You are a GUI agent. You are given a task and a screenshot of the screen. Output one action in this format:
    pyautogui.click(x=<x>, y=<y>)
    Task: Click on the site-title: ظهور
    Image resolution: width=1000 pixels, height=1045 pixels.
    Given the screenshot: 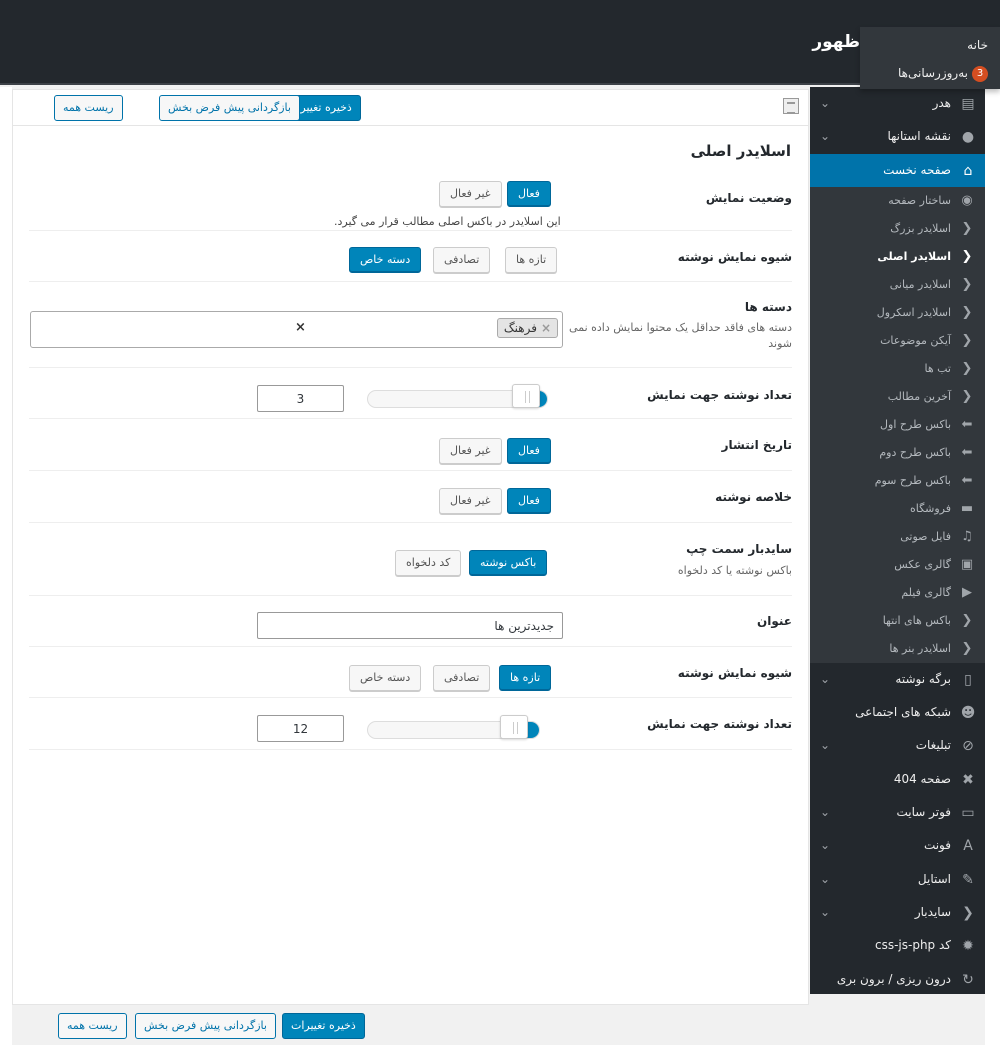 What is the action you would take?
    pyautogui.click(x=836, y=42)
    